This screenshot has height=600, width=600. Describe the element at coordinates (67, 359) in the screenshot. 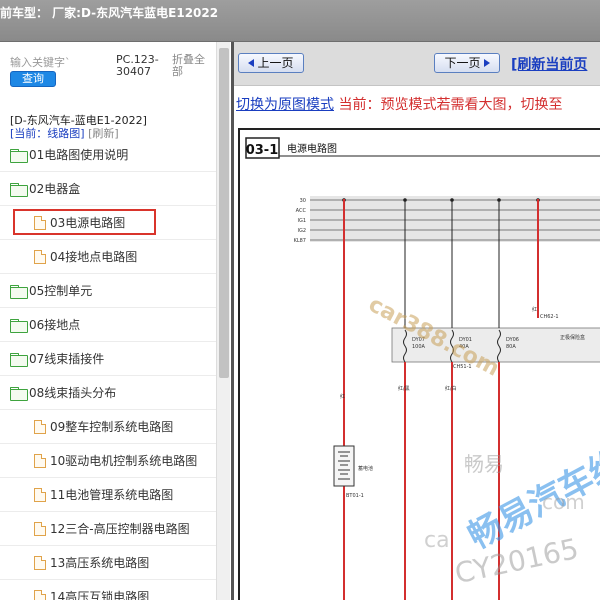

I see `tree-item-label: 07线束插接件` at that location.